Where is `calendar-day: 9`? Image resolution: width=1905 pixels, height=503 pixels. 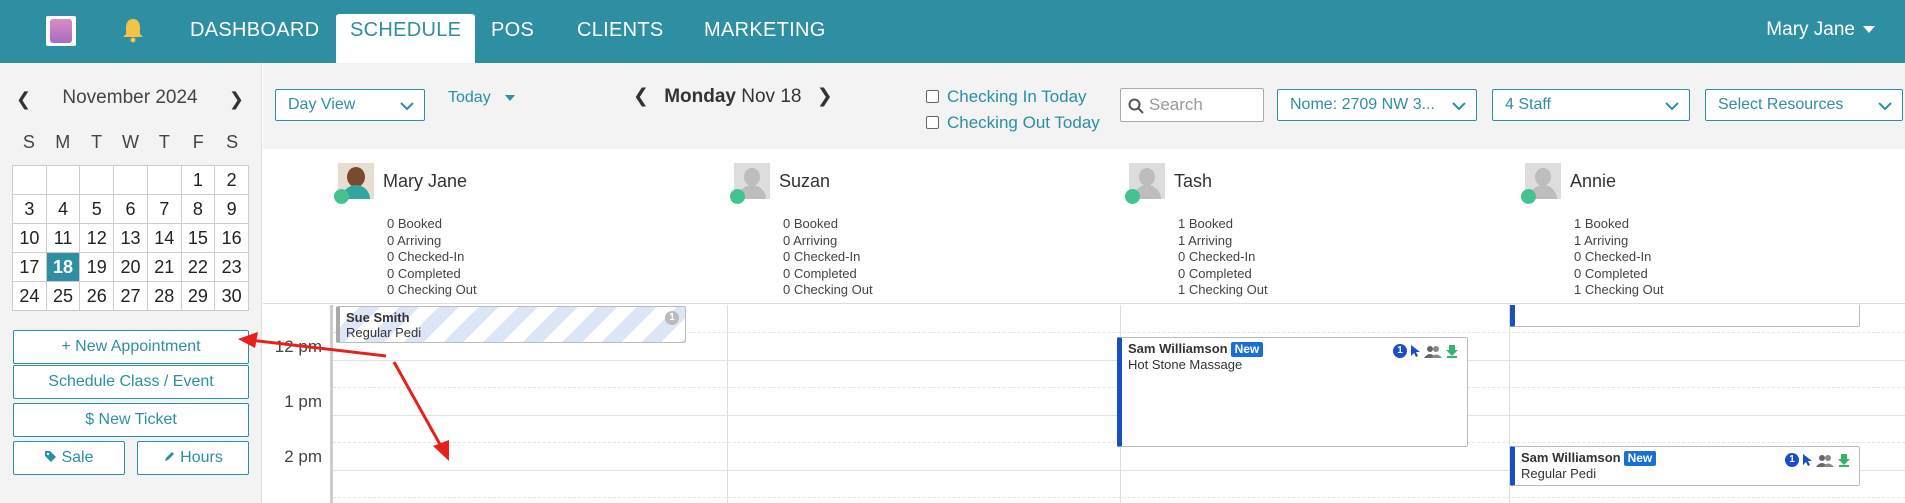
calendar-day: 9 is located at coordinates (232, 209).